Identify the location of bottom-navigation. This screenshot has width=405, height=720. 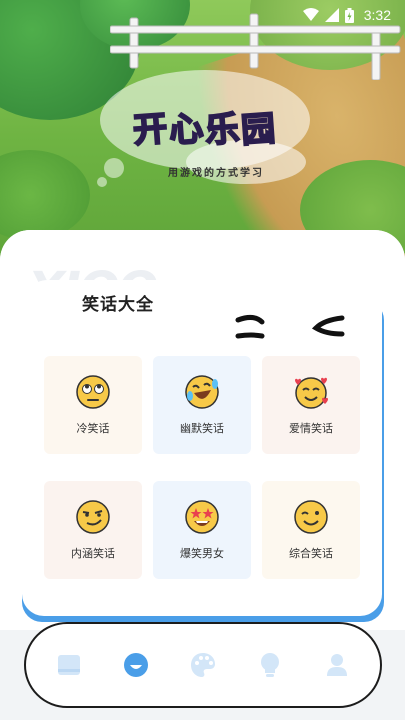
(203, 665).